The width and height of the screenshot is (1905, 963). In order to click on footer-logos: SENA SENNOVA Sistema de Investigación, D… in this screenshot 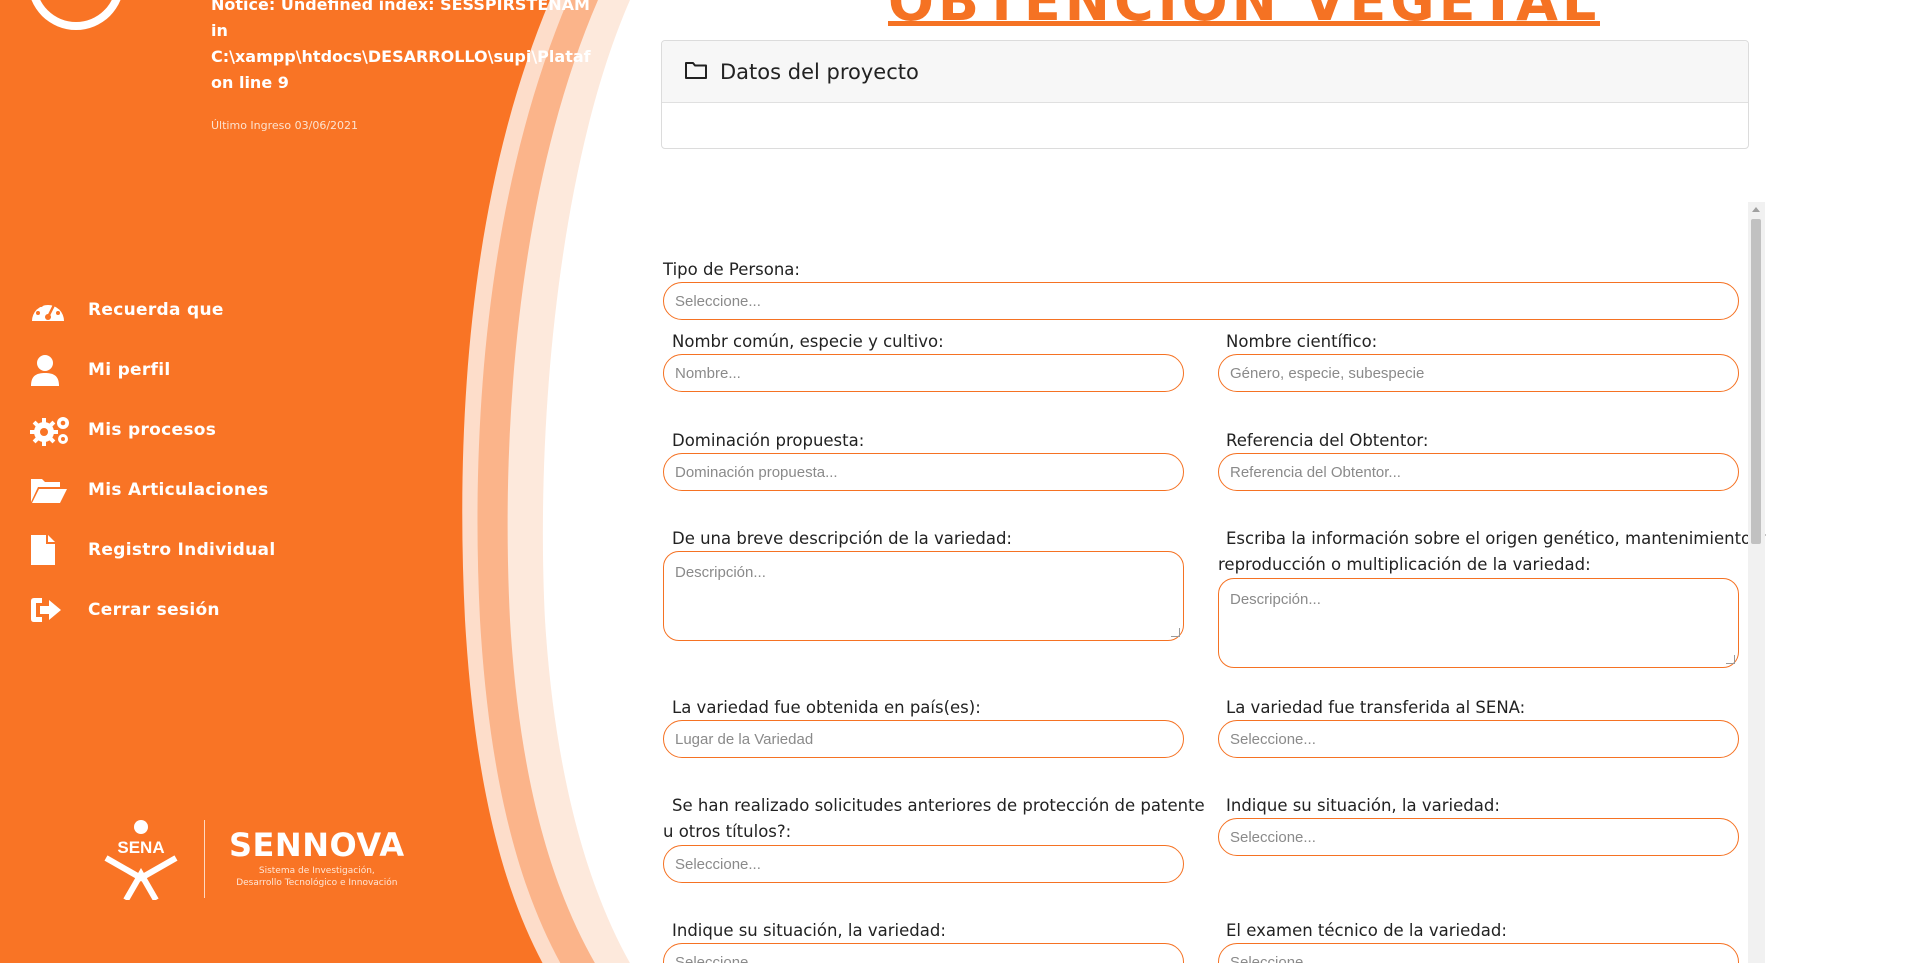, I will do `click(252, 860)`.